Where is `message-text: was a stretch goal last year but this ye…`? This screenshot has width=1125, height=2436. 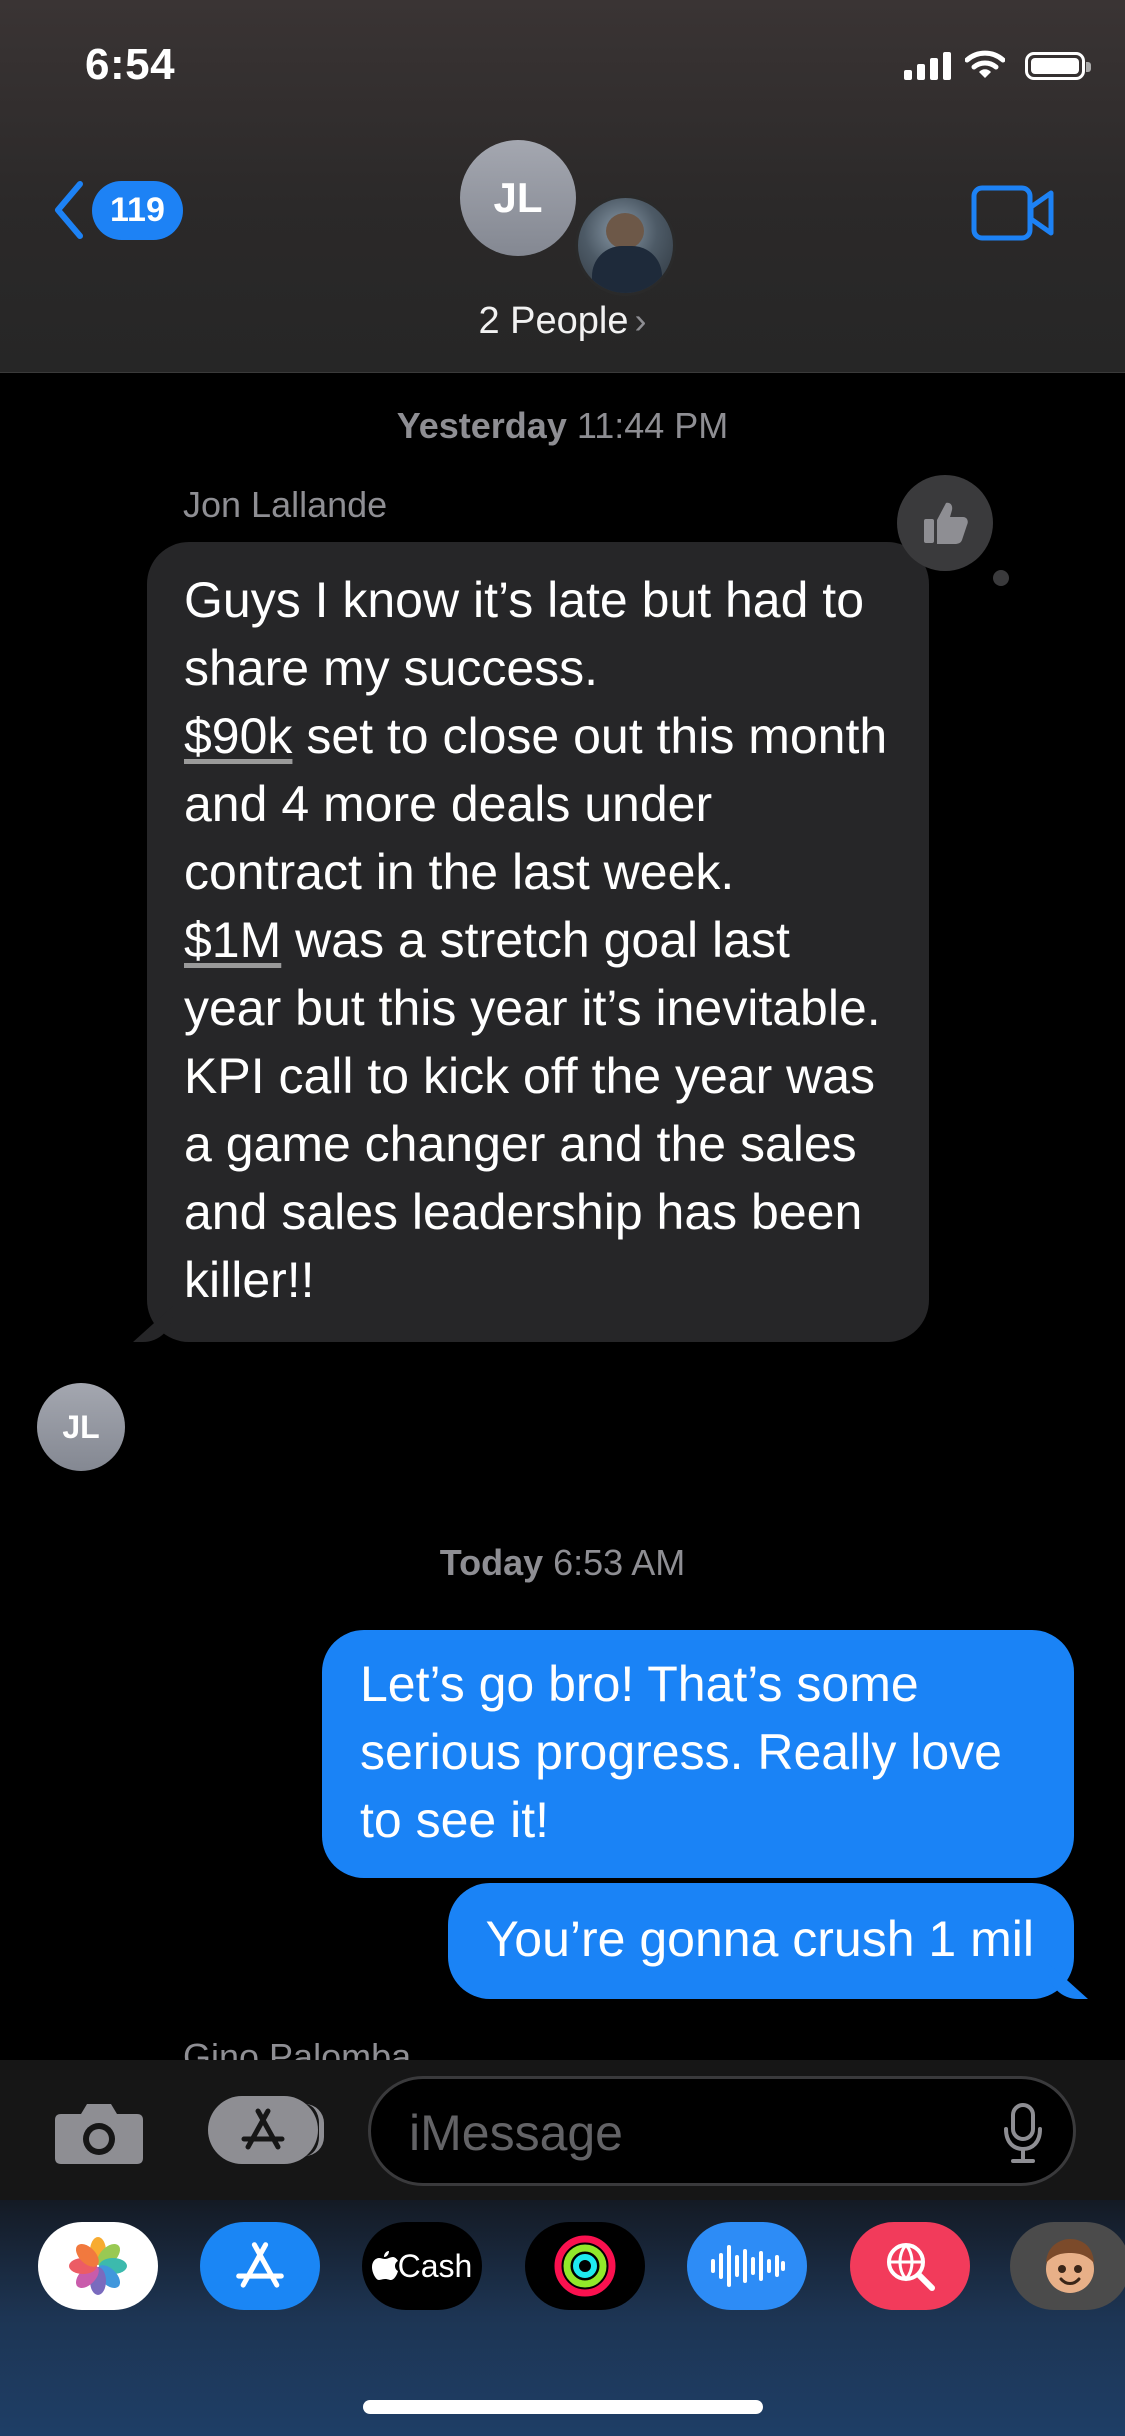 message-text: was a stretch goal last year but this ye… is located at coordinates (532, 974).